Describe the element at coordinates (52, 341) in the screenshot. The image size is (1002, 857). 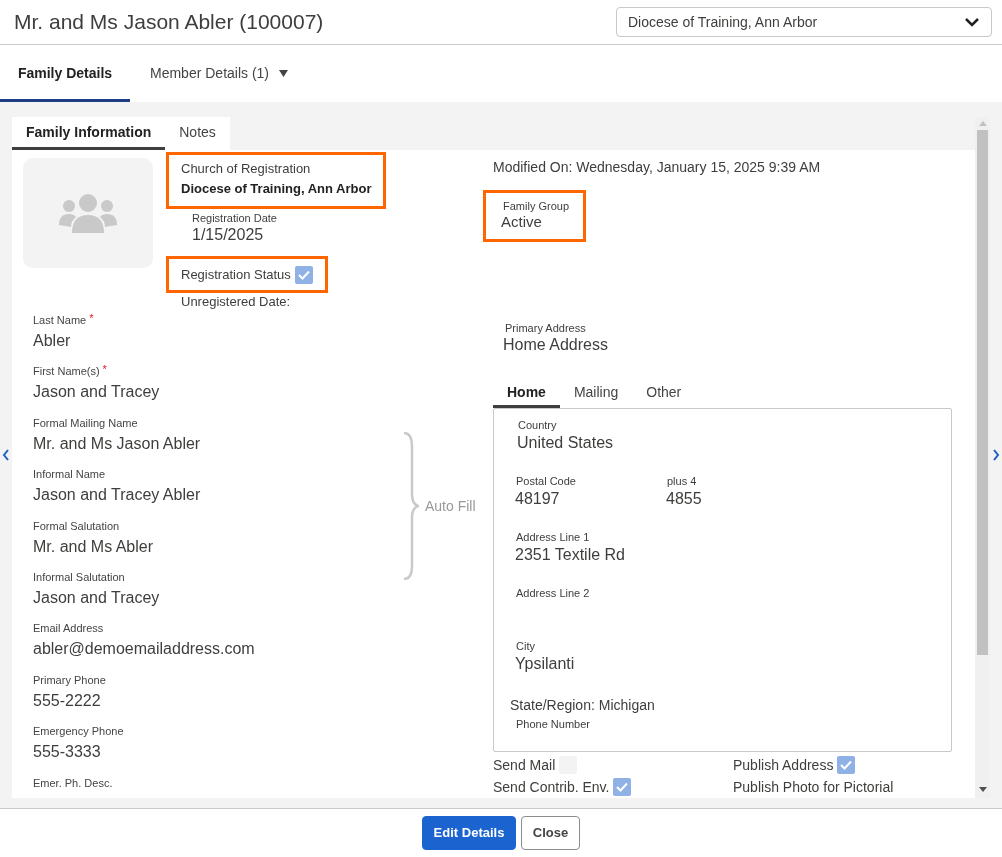
I see `field-value: Abler` at that location.